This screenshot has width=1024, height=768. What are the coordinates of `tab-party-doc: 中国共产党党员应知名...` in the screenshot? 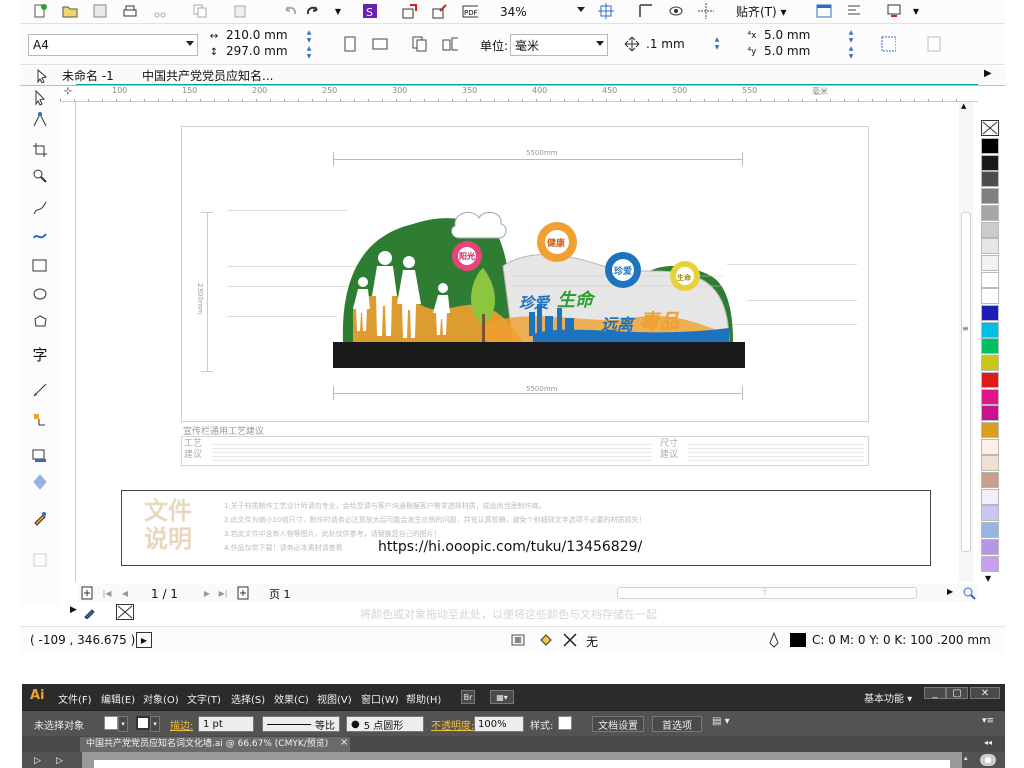 It's located at (207, 75).